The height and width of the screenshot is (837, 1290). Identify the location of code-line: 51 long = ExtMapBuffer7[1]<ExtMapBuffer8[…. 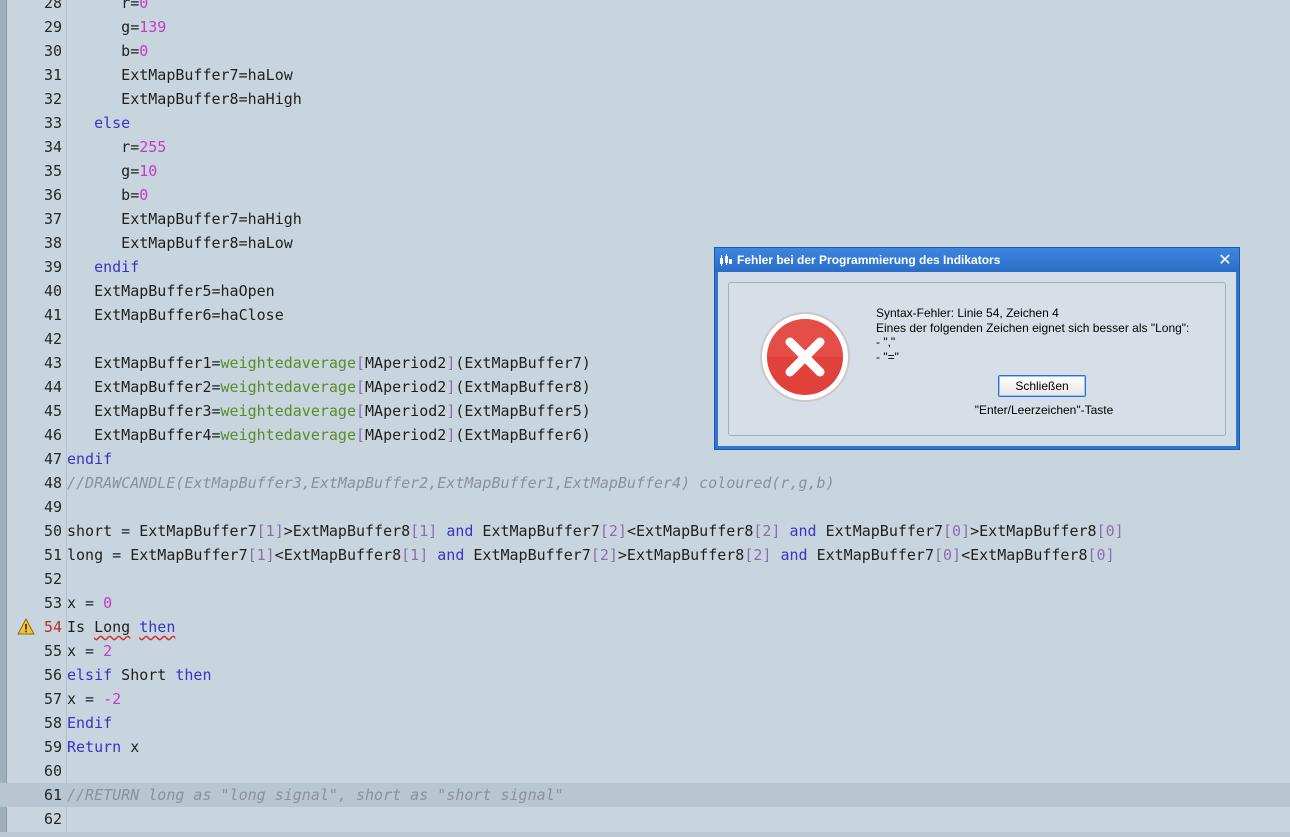
(645, 555).